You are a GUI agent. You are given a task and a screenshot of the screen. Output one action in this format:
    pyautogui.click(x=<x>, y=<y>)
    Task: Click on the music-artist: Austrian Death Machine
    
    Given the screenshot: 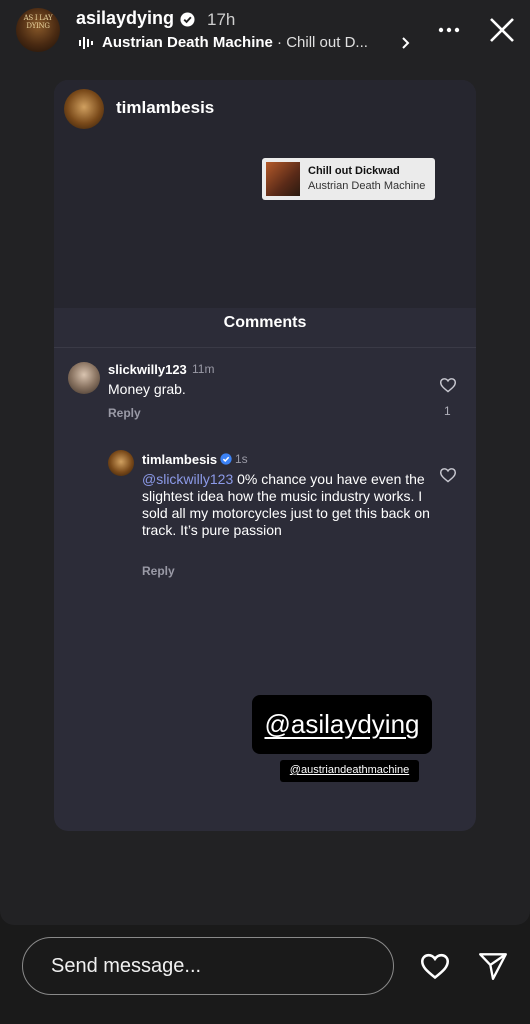 What is the action you would take?
    pyautogui.click(x=187, y=42)
    